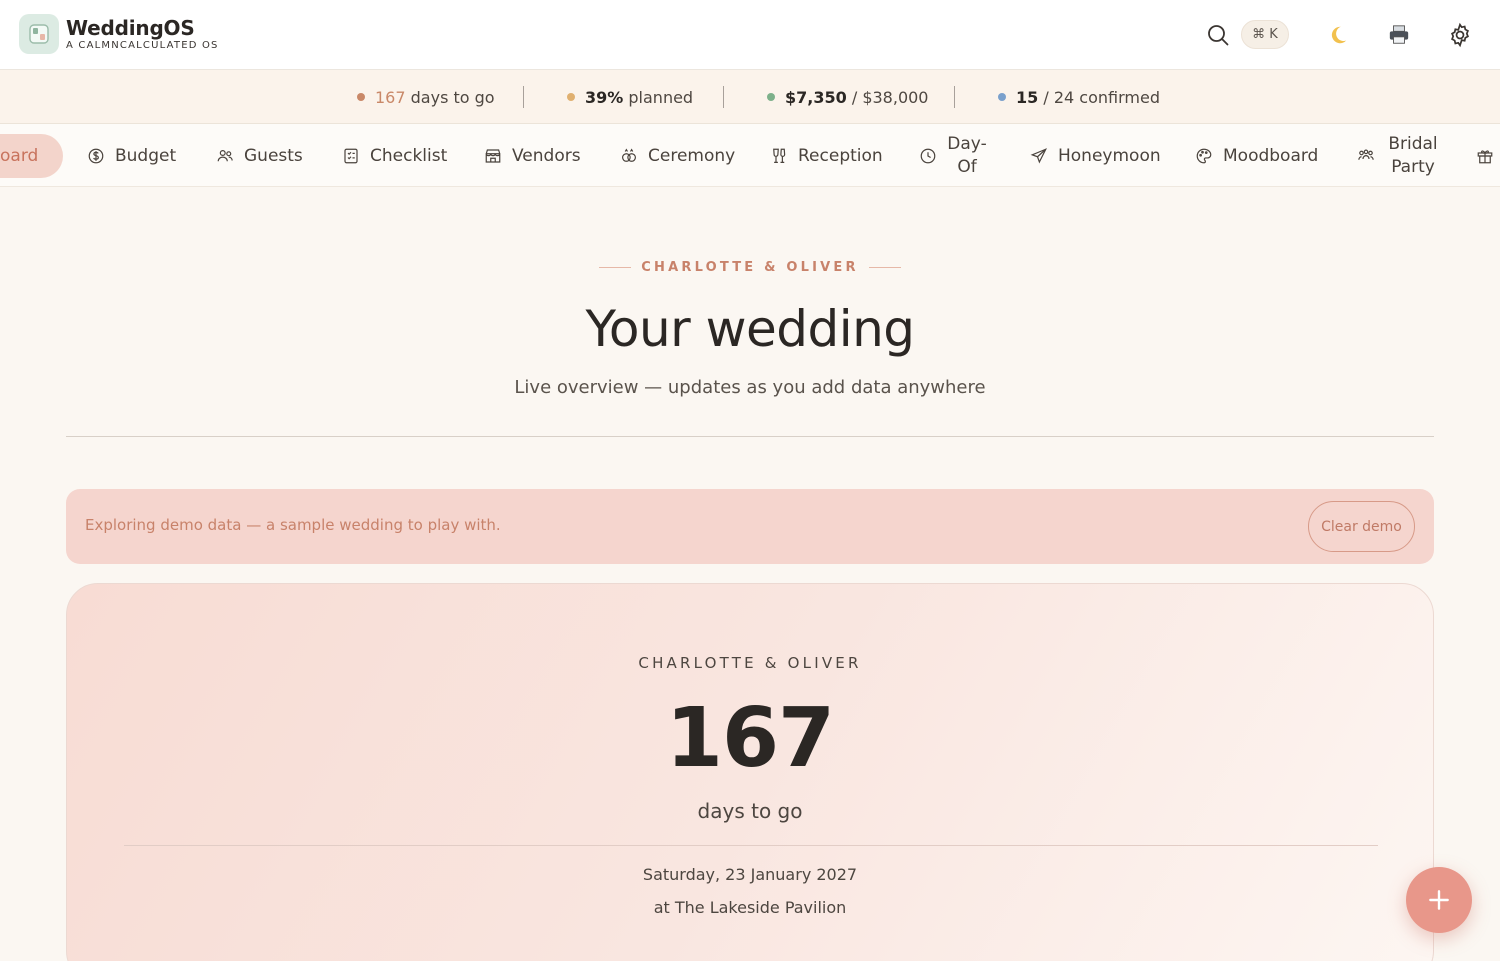 This screenshot has width=1500, height=961. What do you see at coordinates (1101, 97) in the screenshot?
I see `stat-guests-total: / 24 confirmed` at bounding box center [1101, 97].